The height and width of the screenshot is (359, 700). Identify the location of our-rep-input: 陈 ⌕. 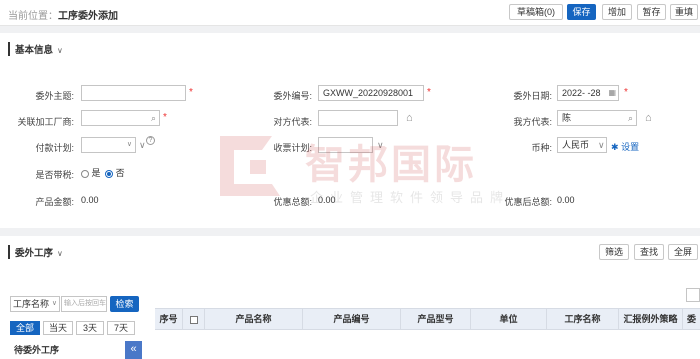
(597, 118).